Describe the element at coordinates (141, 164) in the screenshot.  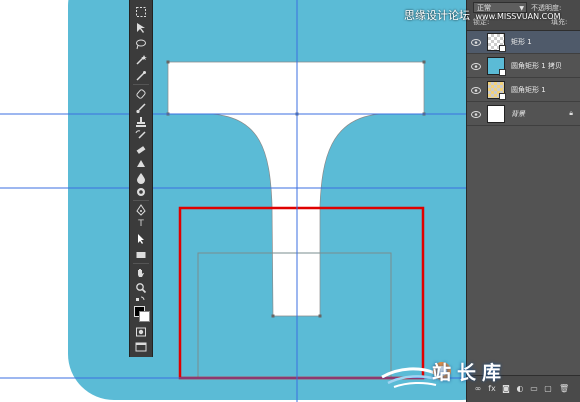
I see `gradient-tool-icon` at that location.